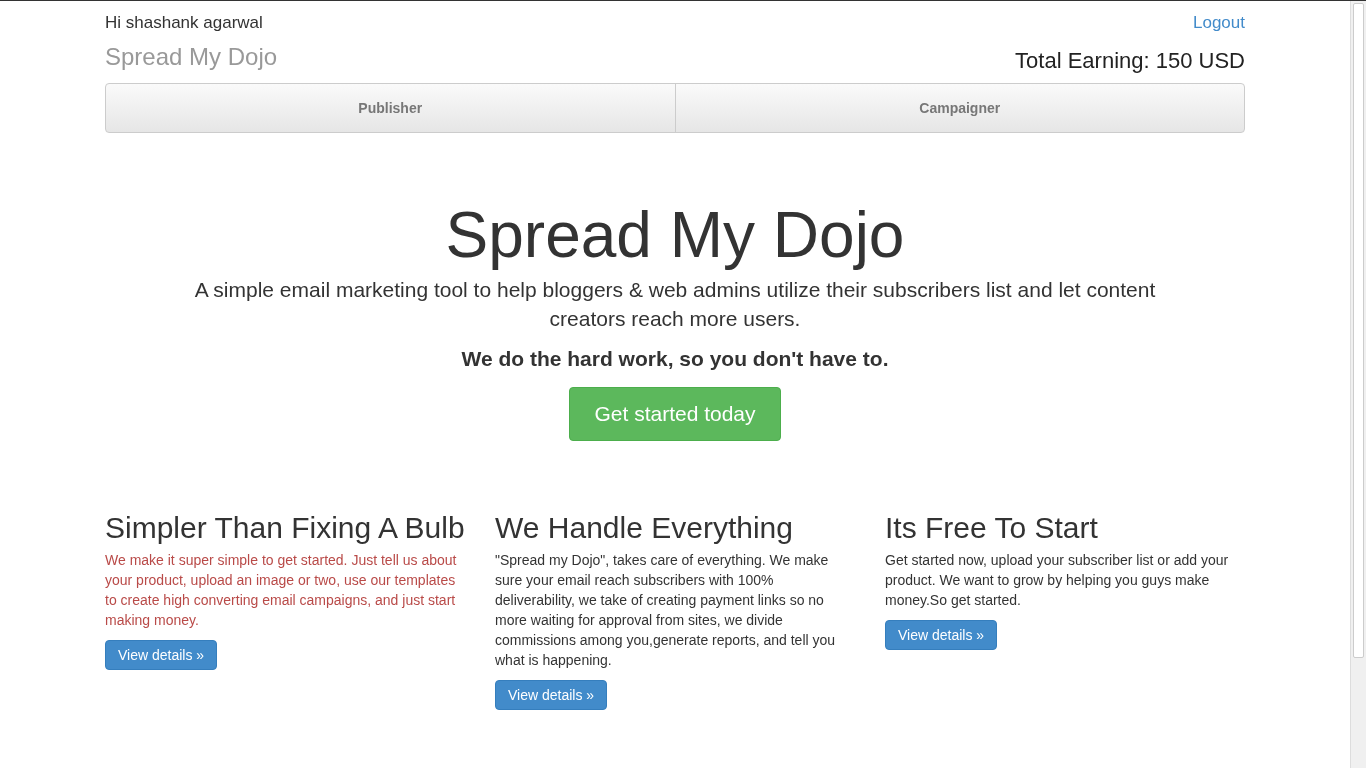  I want to click on scrollbar, so click(1358, 384).